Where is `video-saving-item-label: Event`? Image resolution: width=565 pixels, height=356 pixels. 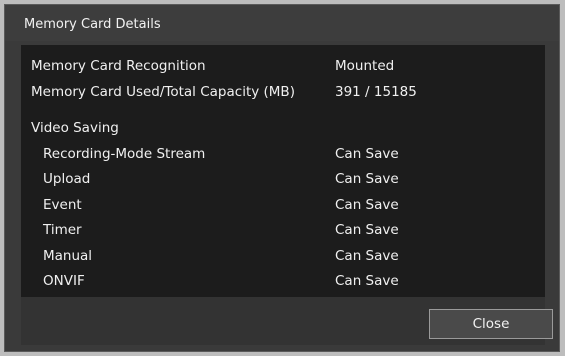 video-saving-item-label: Event is located at coordinates (62, 205).